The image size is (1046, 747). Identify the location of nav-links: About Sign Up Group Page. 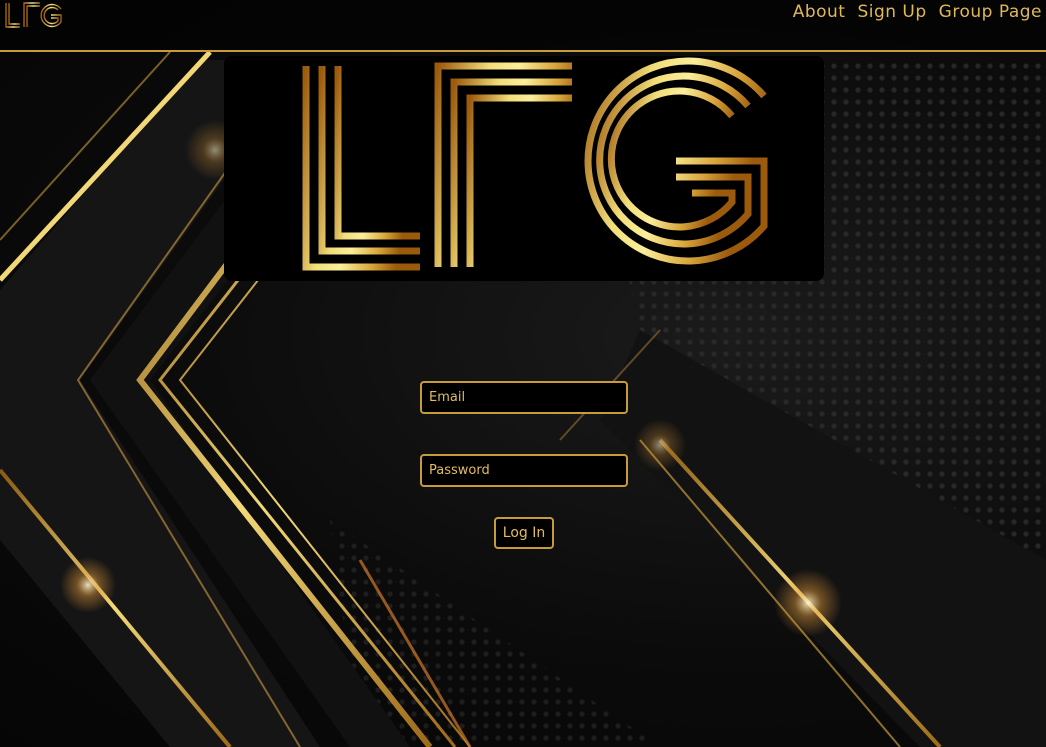
(917, 12).